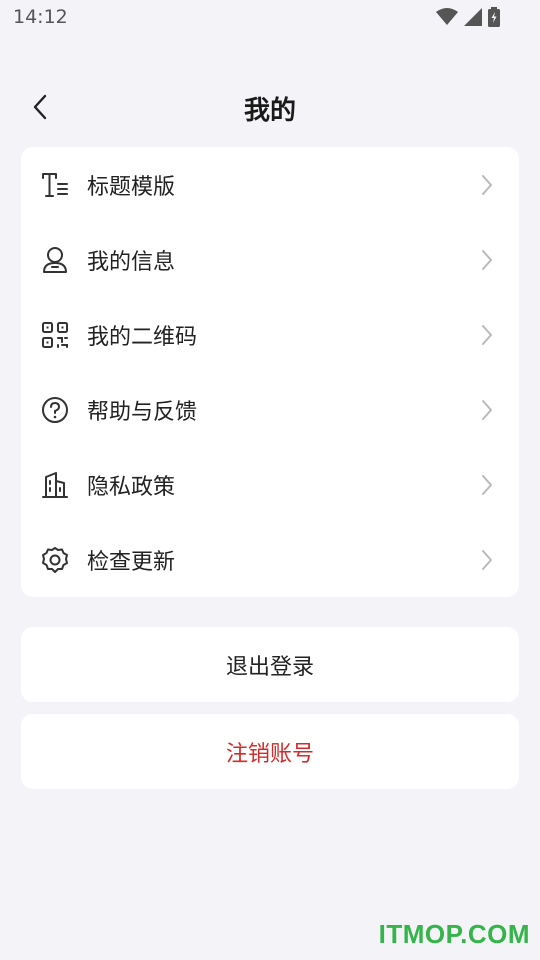 This screenshot has width=540, height=960. What do you see at coordinates (447, 19) in the screenshot?
I see `wifi-icon` at bounding box center [447, 19].